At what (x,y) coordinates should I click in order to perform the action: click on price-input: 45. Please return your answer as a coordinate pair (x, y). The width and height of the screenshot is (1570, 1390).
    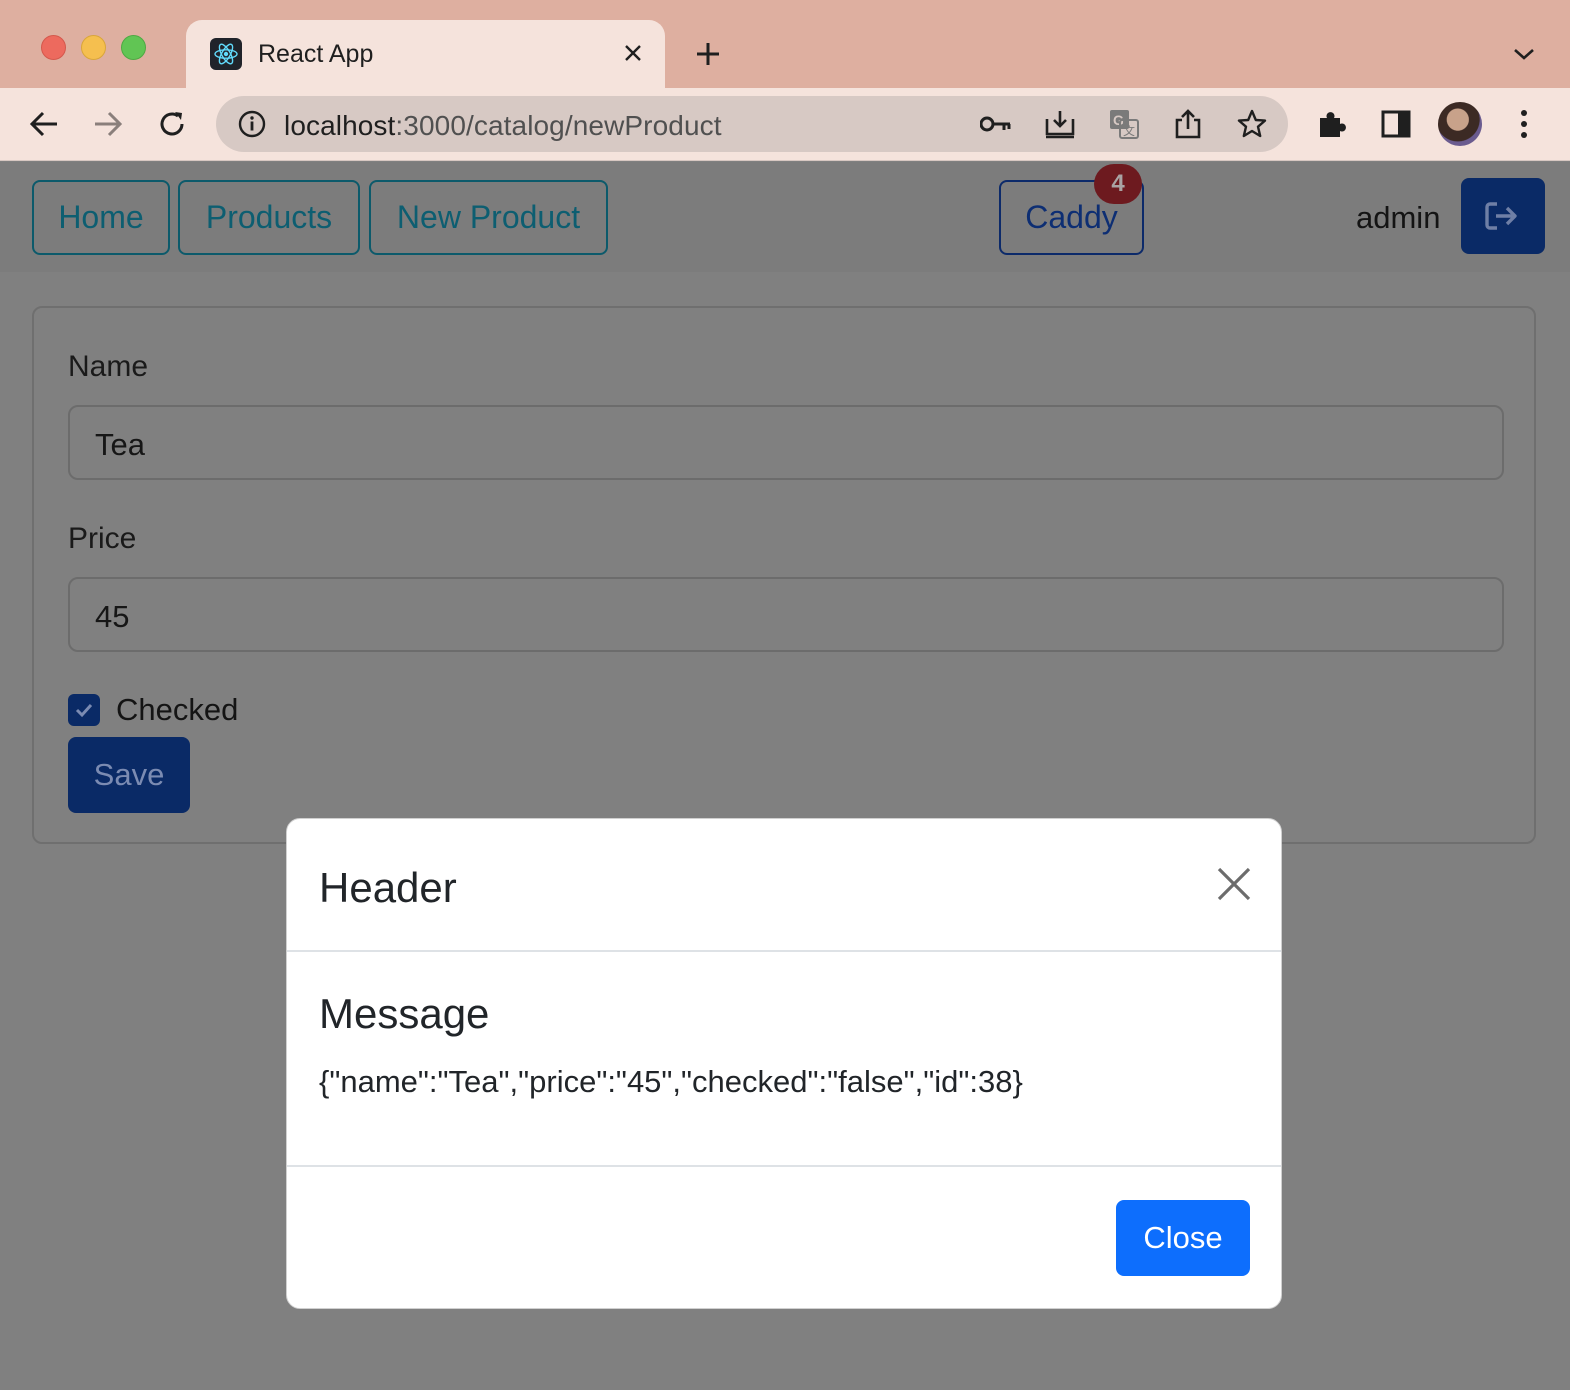
    Looking at the image, I should click on (786, 614).